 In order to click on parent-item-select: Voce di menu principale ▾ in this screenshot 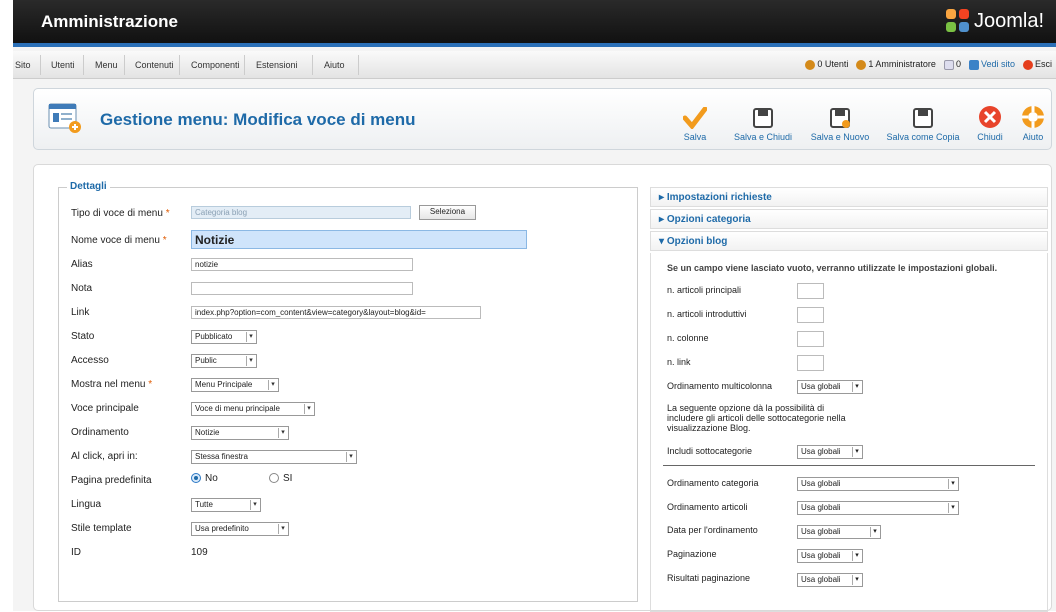, I will do `click(253, 409)`.